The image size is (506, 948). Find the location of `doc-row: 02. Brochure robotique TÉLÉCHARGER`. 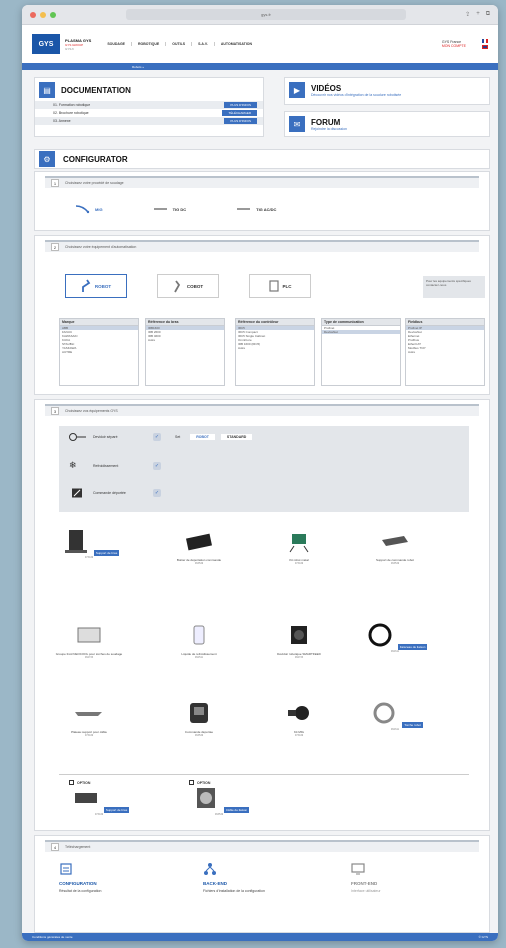

doc-row: 02. Brochure robotique TÉLÉCHARGER is located at coordinates (149, 113).